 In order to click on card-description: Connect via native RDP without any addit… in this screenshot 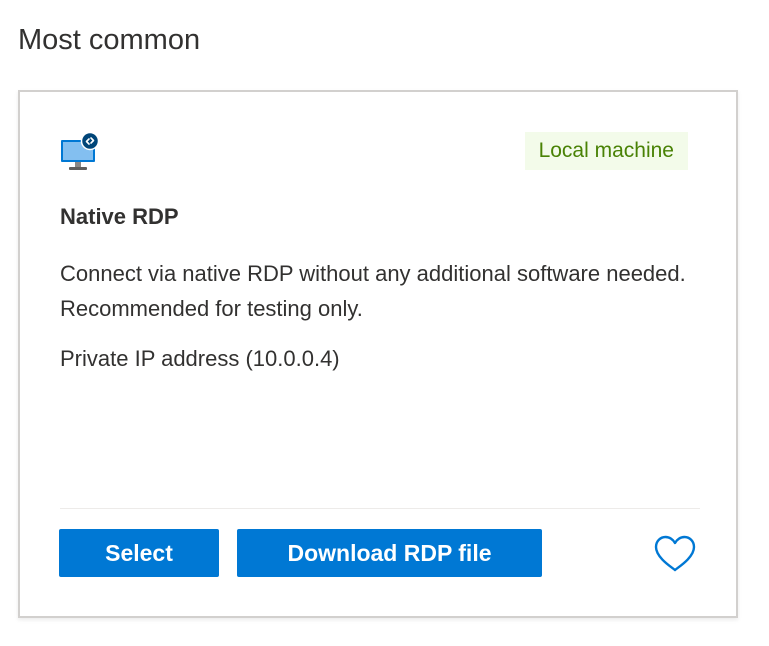, I will do `click(373, 291)`.